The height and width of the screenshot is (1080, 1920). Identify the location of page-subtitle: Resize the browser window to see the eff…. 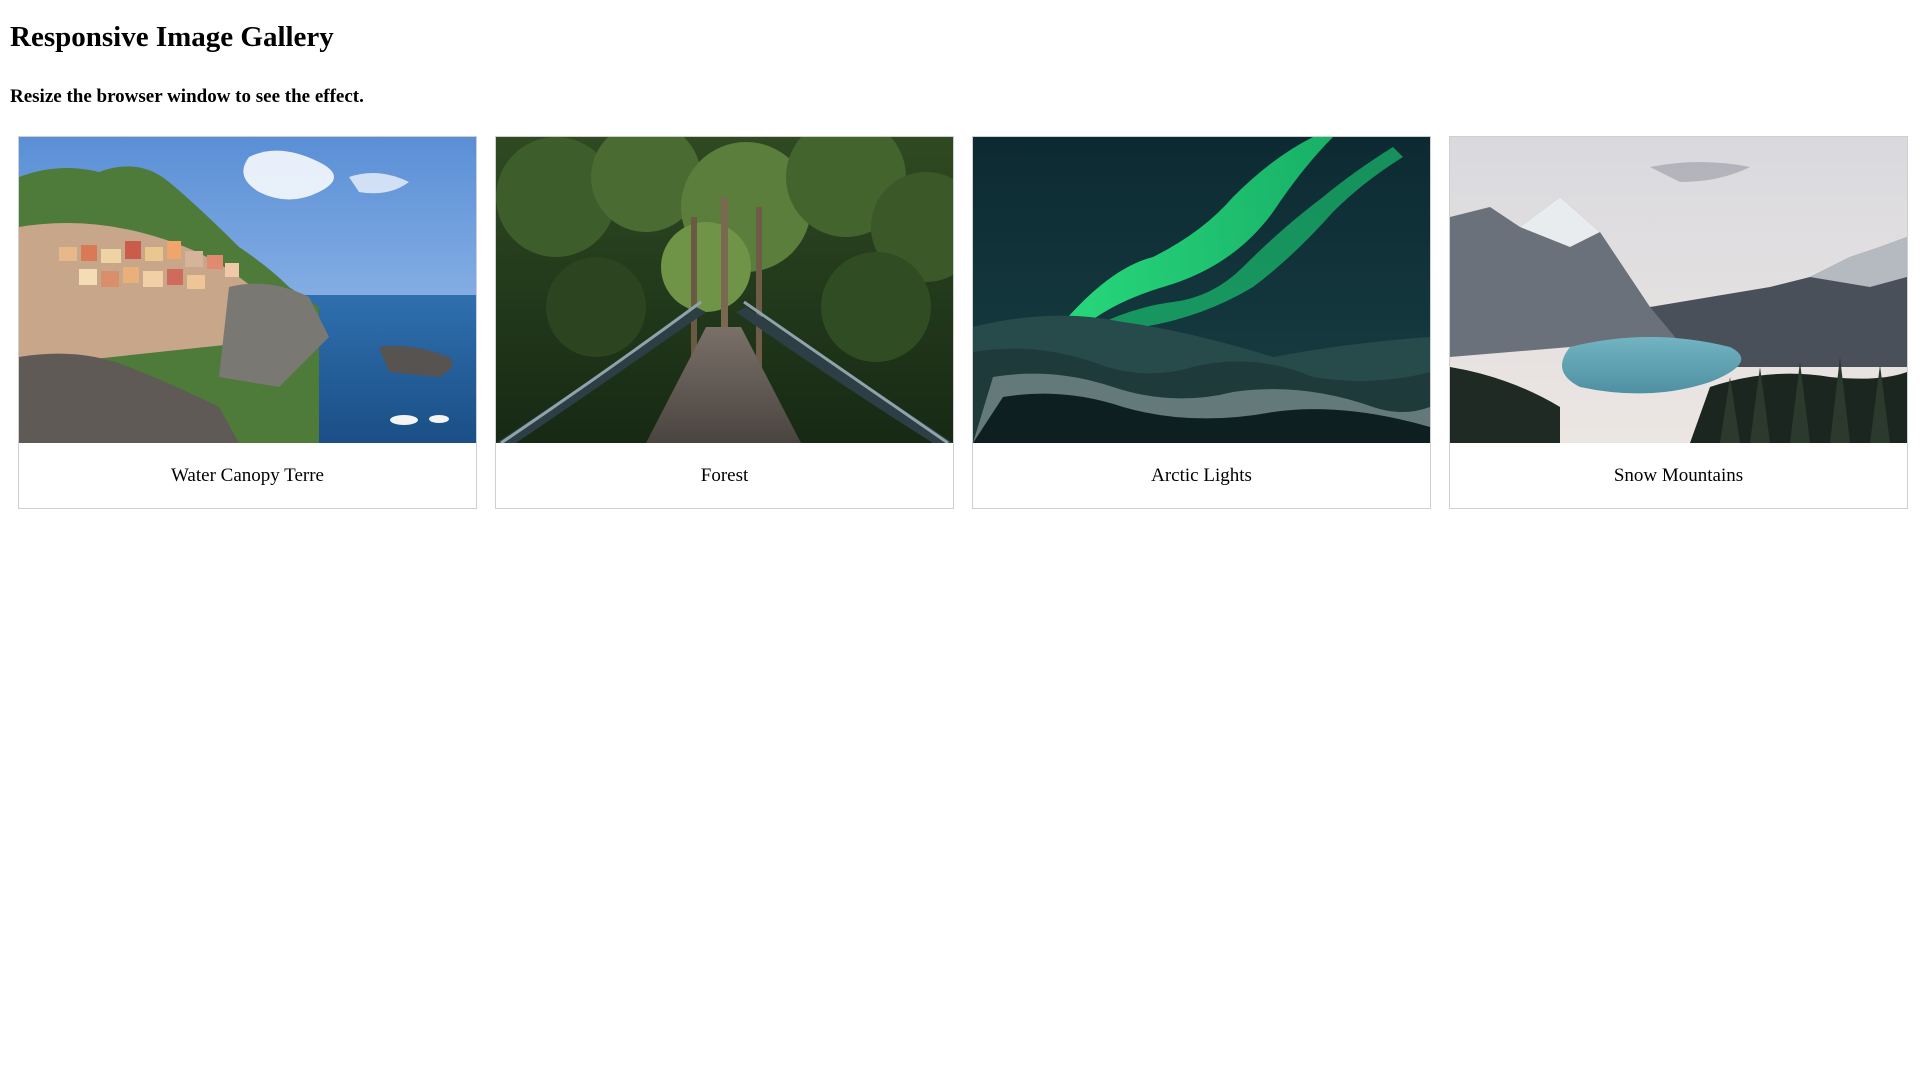
(187, 96).